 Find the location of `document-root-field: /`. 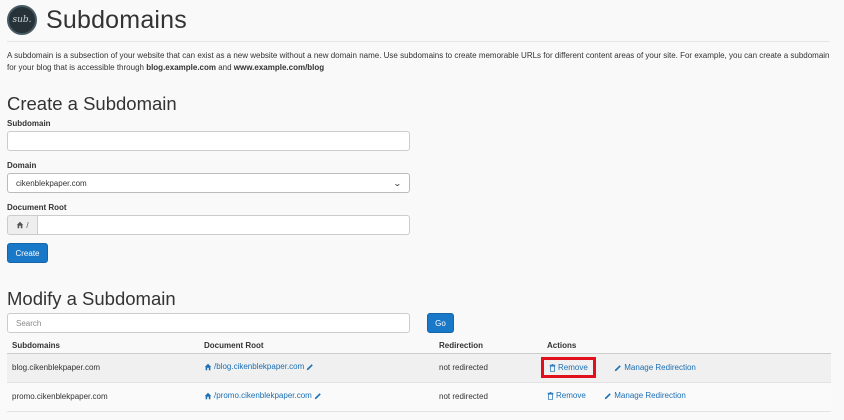

document-root-field: / is located at coordinates (208, 225).